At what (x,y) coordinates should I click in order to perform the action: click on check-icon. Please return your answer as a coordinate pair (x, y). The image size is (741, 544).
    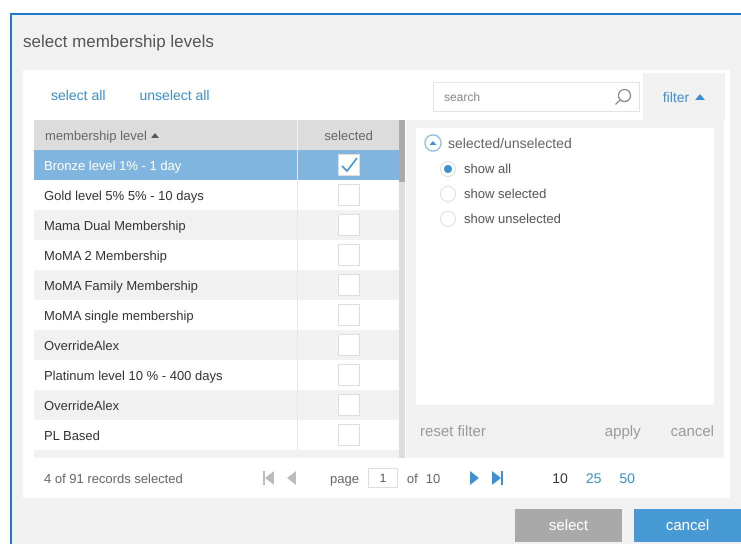
    Looking at the image, I should click on (349, 165).